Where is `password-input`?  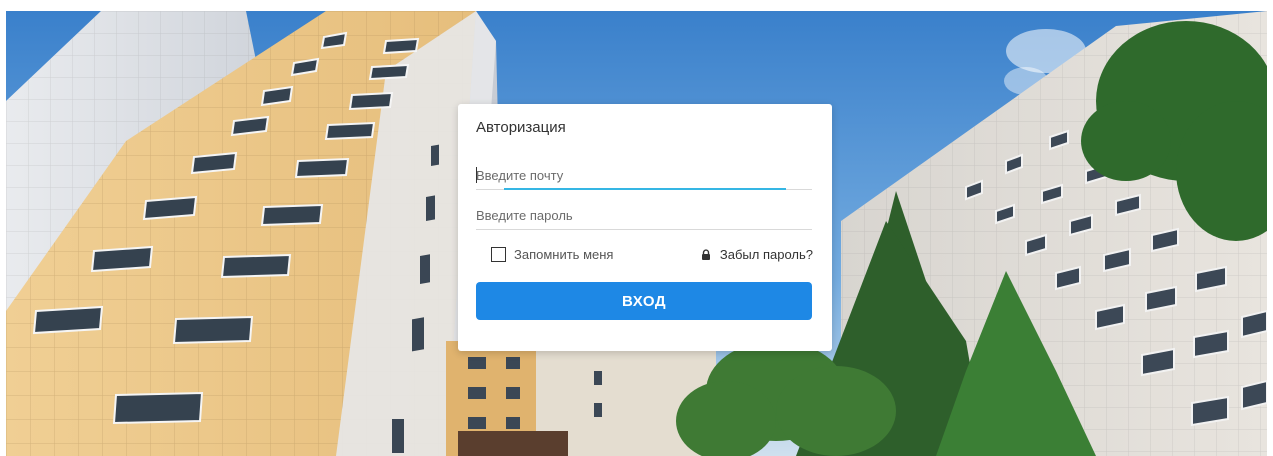
password-input is located at coordinates (644, 215).